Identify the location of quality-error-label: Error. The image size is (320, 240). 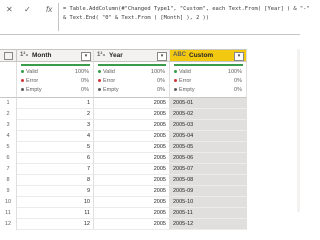
(182, 81).